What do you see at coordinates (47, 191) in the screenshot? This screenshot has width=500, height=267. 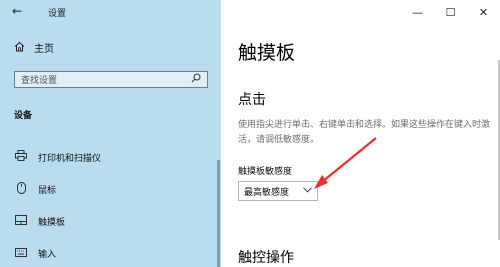 I see `sidebar-item-label: 鼠标` at bounding box center [47, 191].